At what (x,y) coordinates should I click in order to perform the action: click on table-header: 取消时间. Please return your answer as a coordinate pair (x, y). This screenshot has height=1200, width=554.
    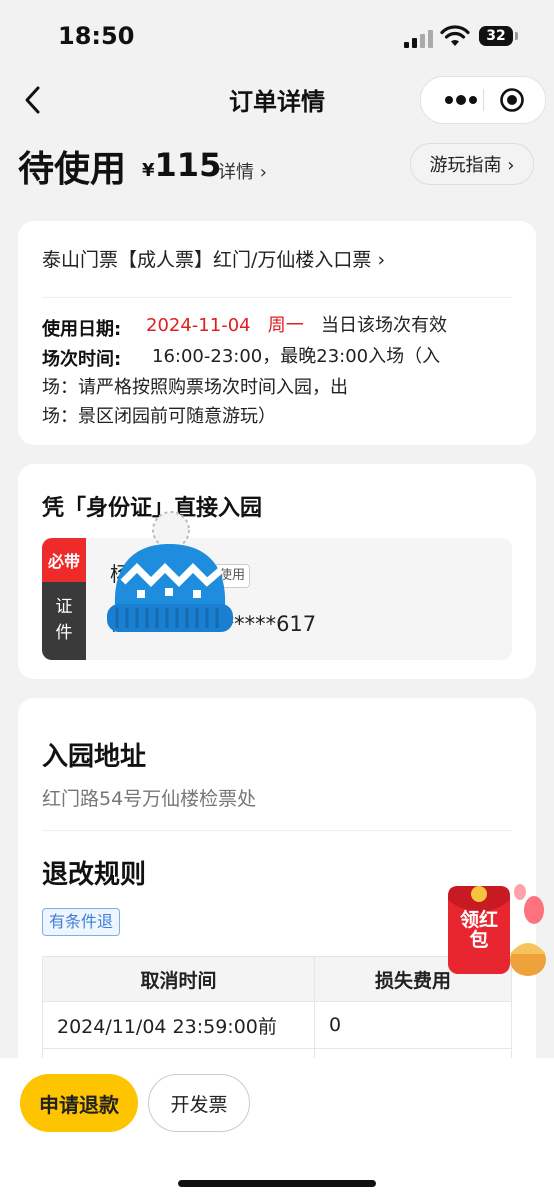
    Looking at the image, I should click on (178, 979).